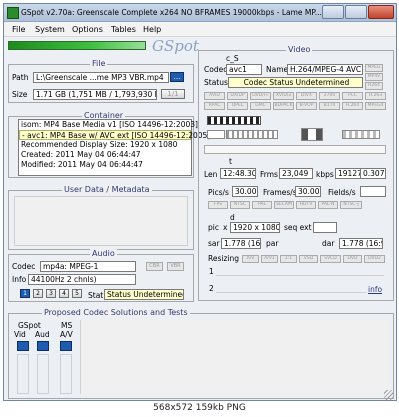  What do you see at coordinates (244, 69) in the screenshot?
I see `video-codec-field: avc1` at bounding box center [244, 69].